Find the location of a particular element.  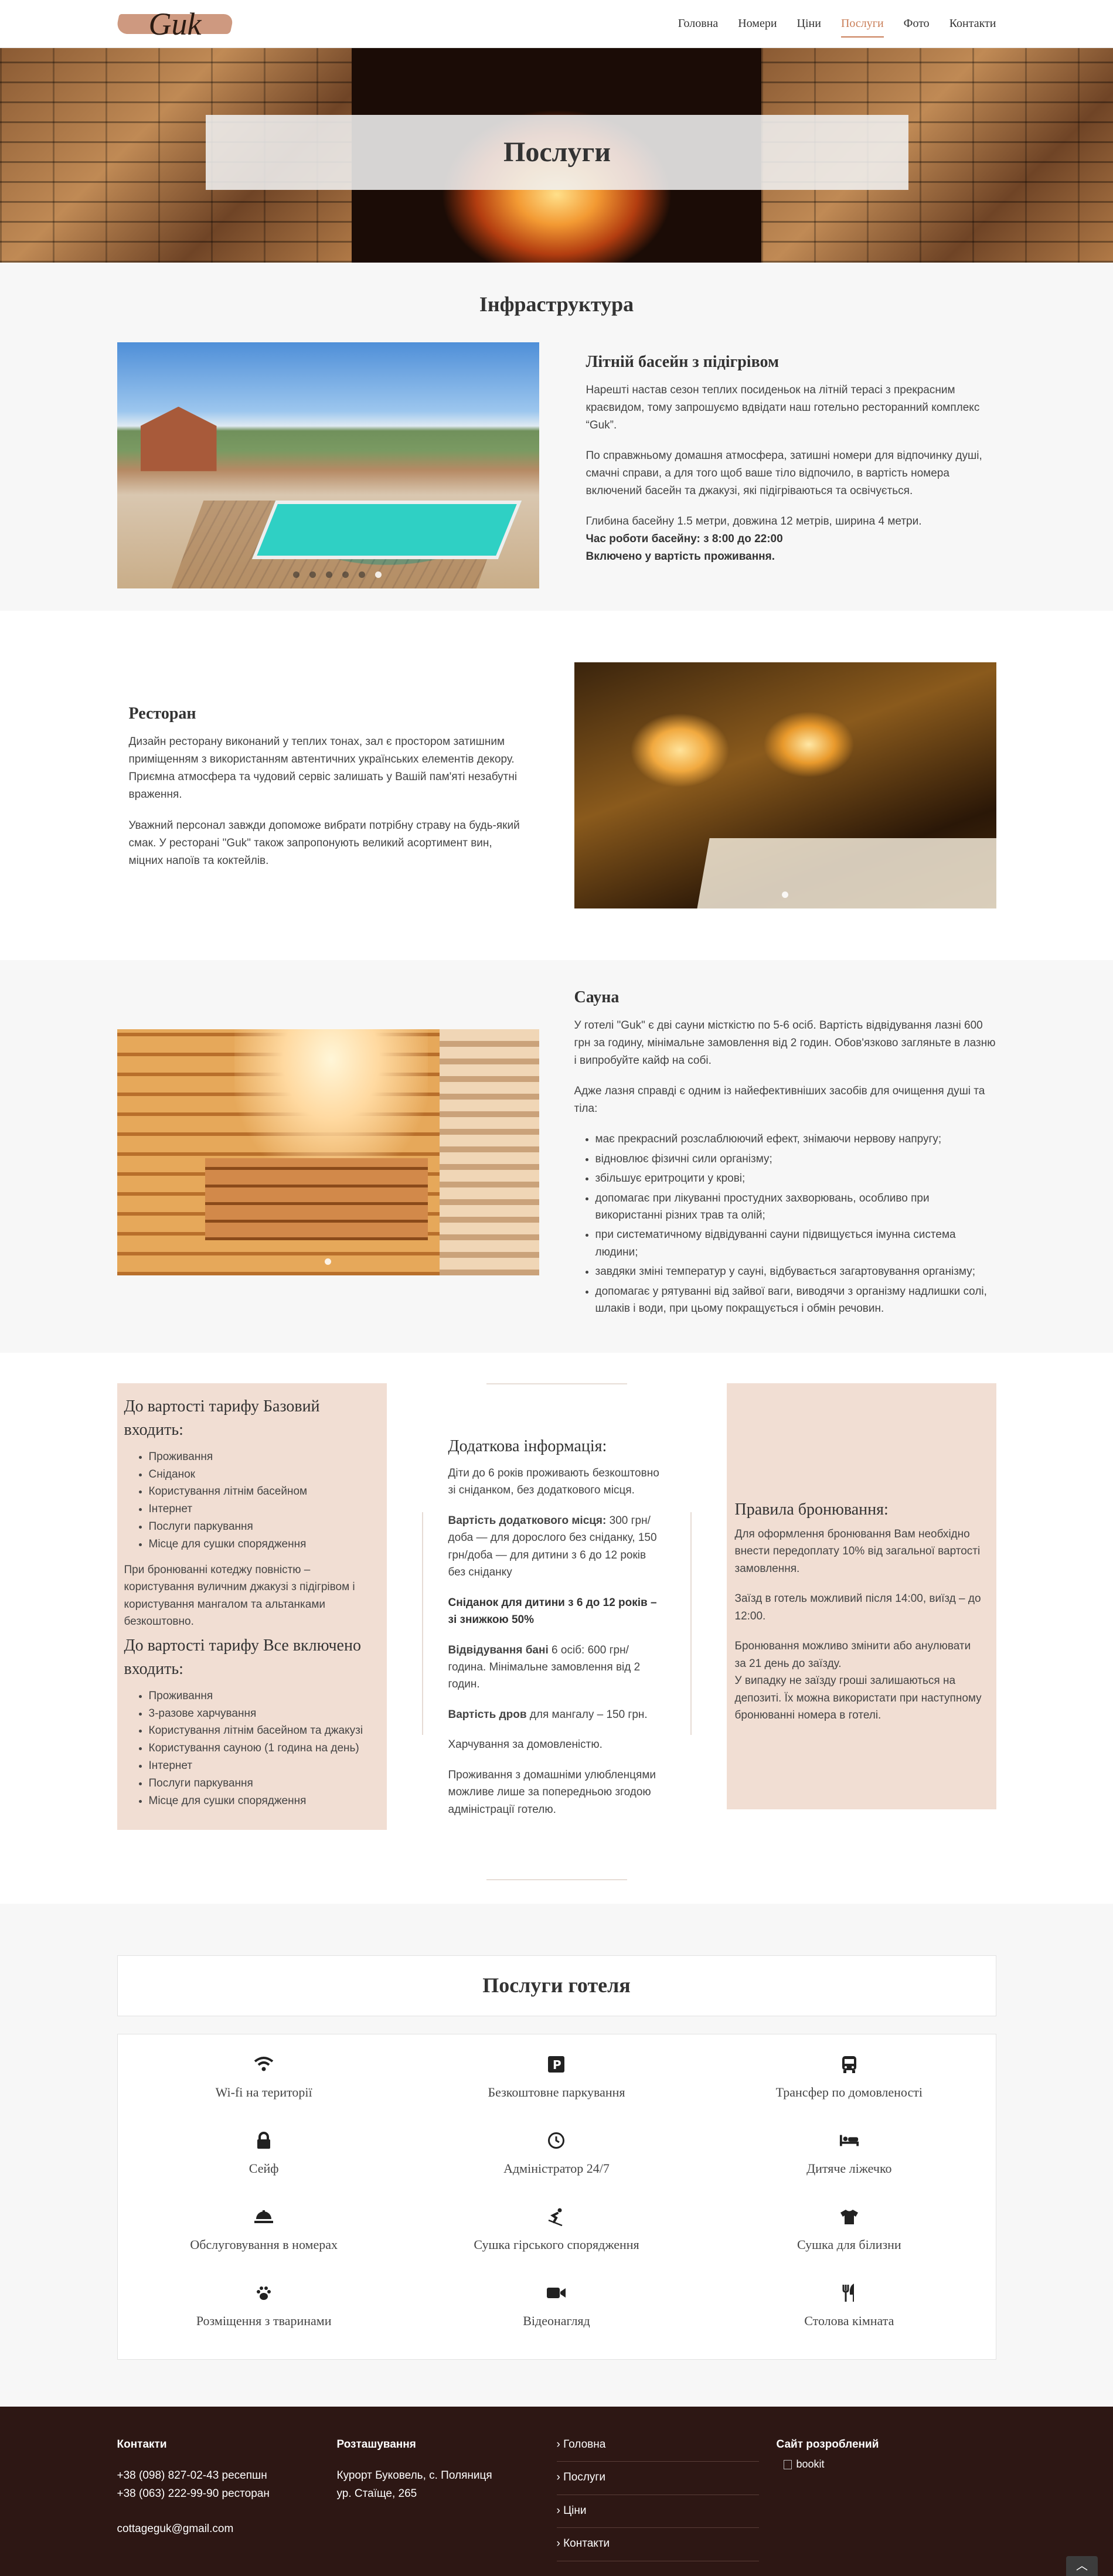

hero-title-box: Послуги is located at coordinates (557, 152).